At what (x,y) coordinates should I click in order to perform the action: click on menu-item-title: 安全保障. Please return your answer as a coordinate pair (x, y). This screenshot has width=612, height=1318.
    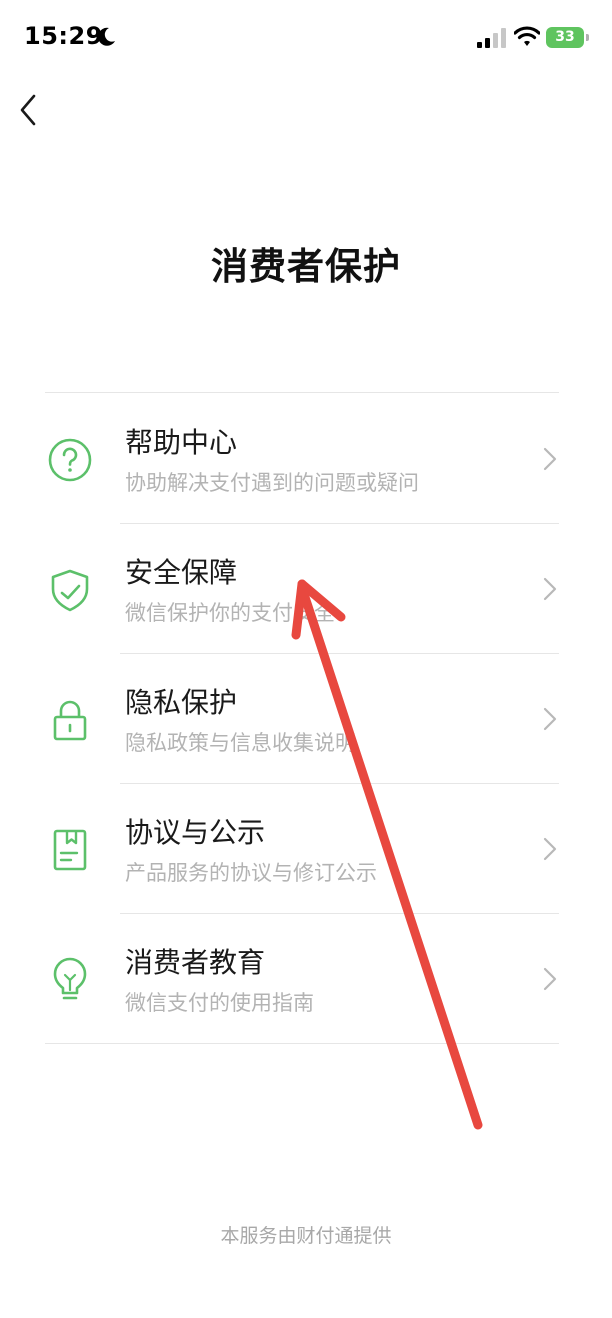
    Looking at the image, I should click on (181, 572).